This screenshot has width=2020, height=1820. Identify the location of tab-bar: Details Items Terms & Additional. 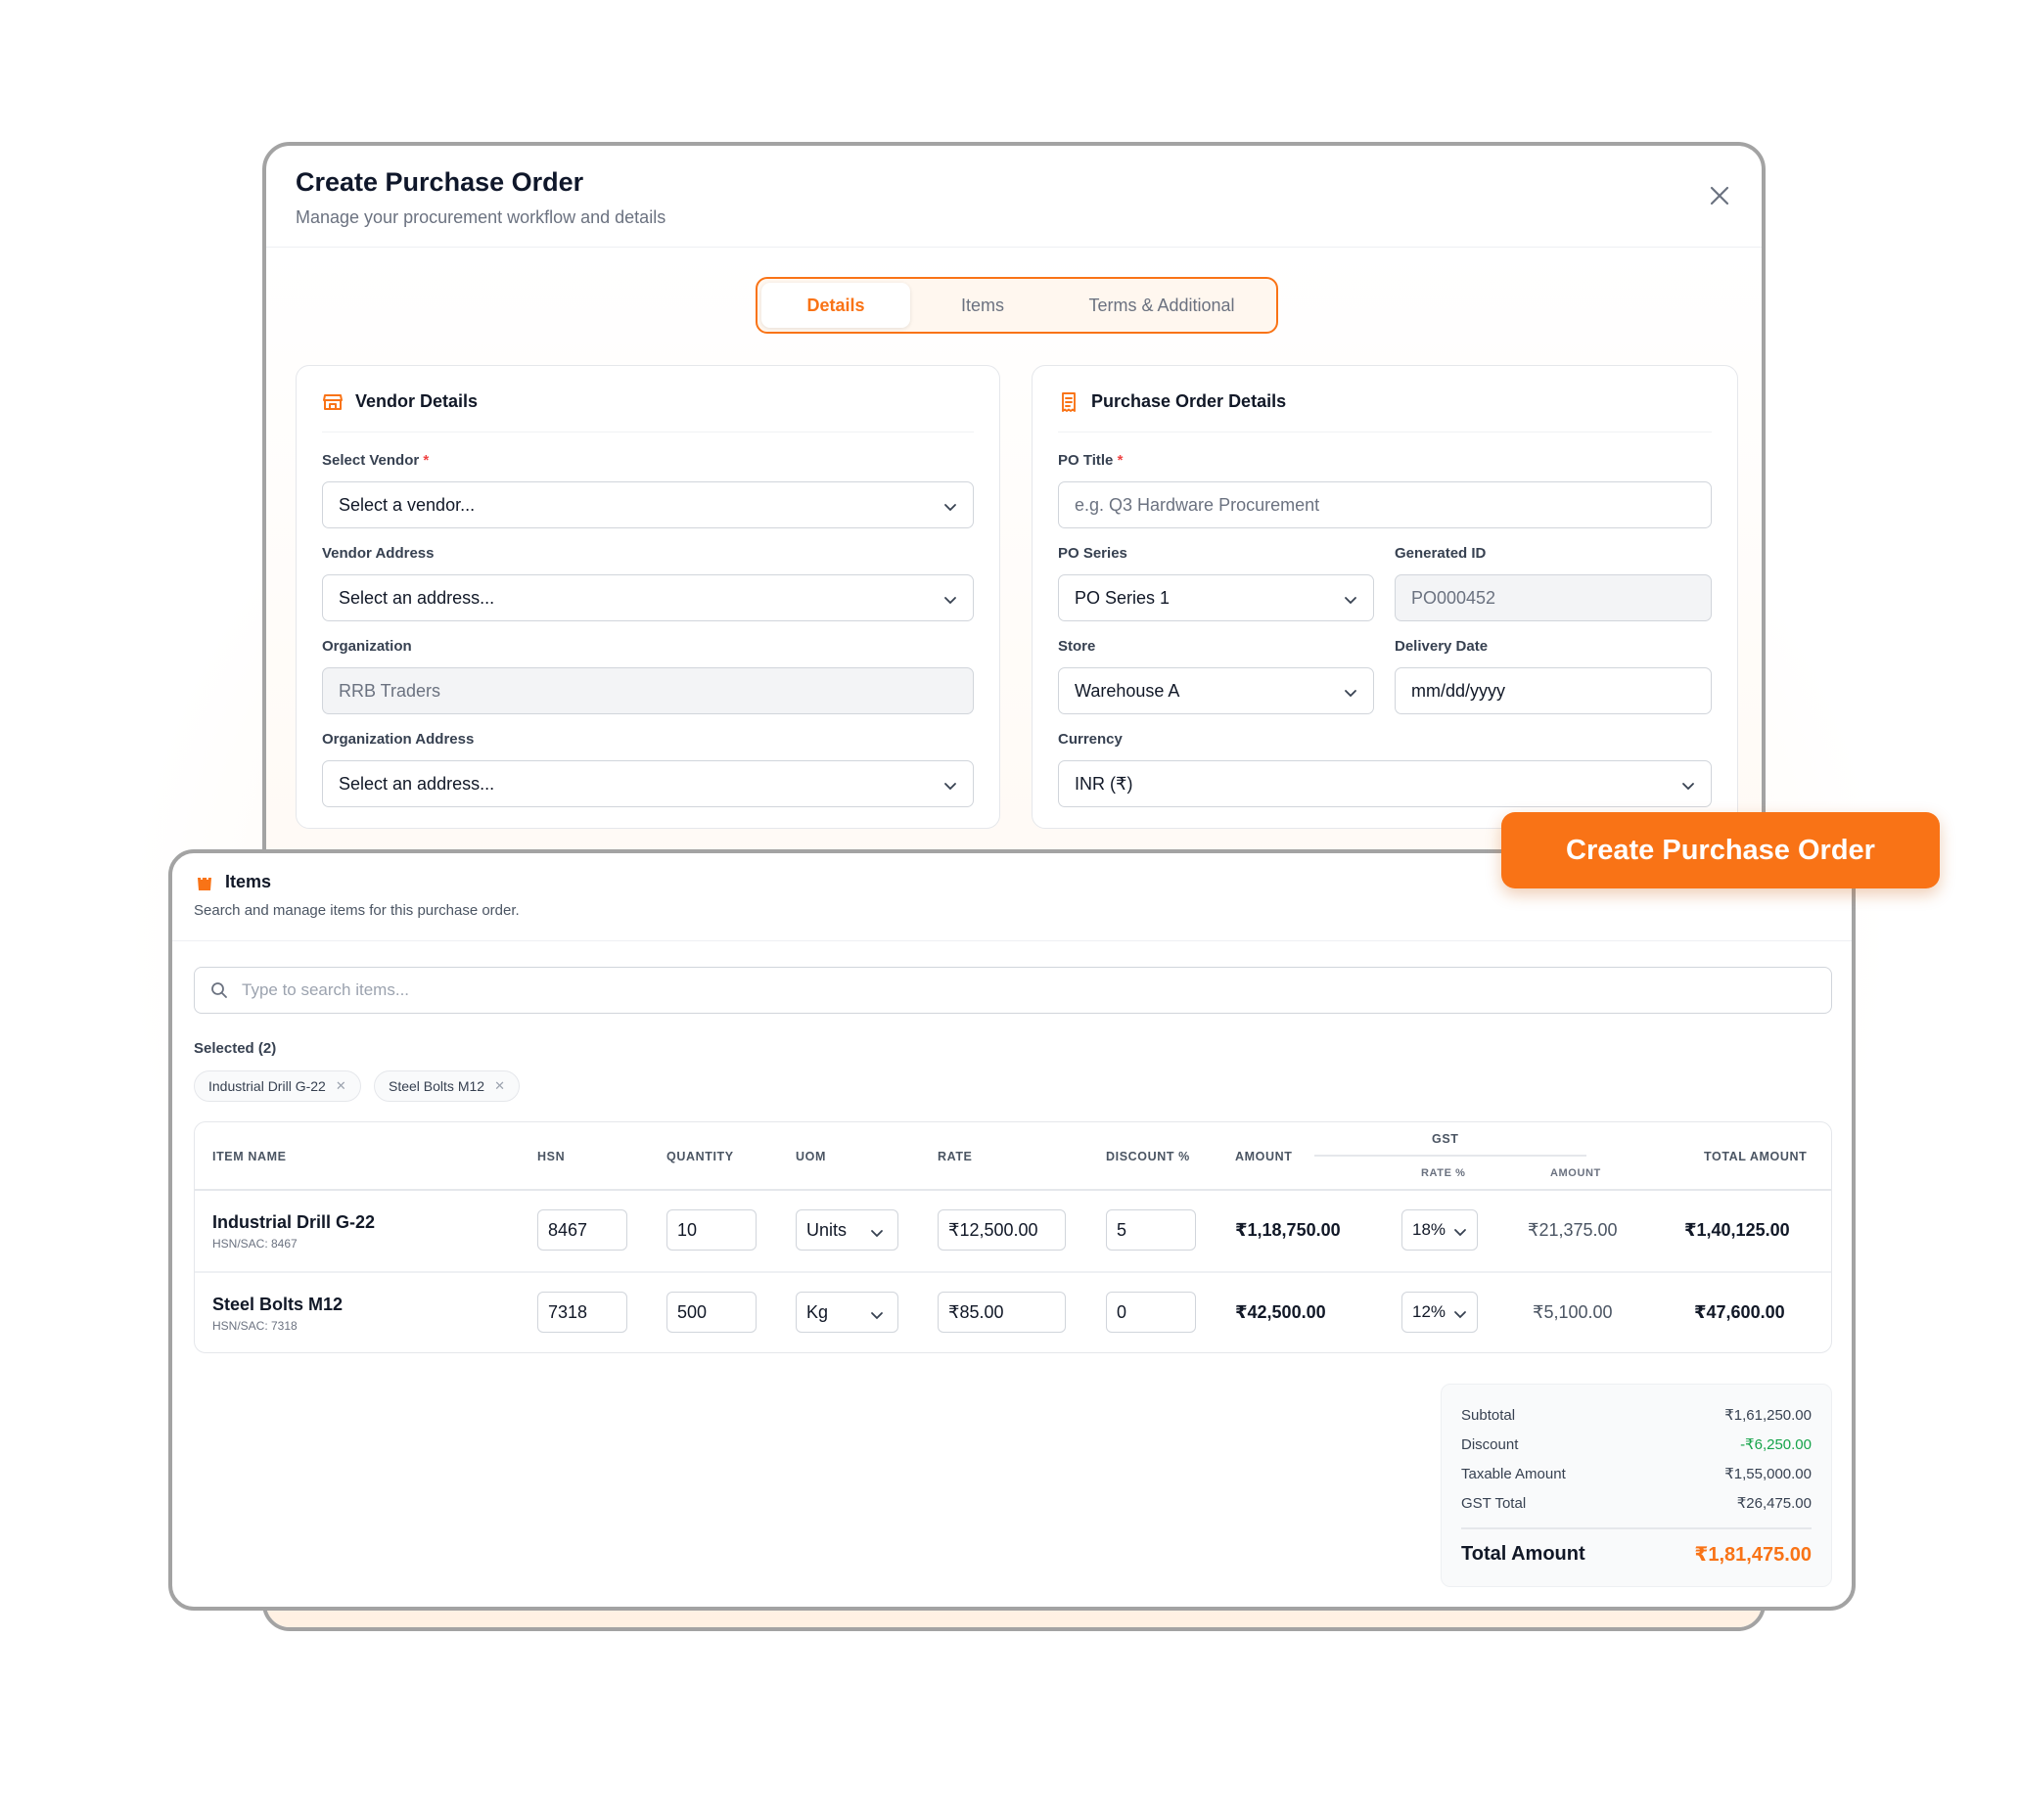
(1017, 305).